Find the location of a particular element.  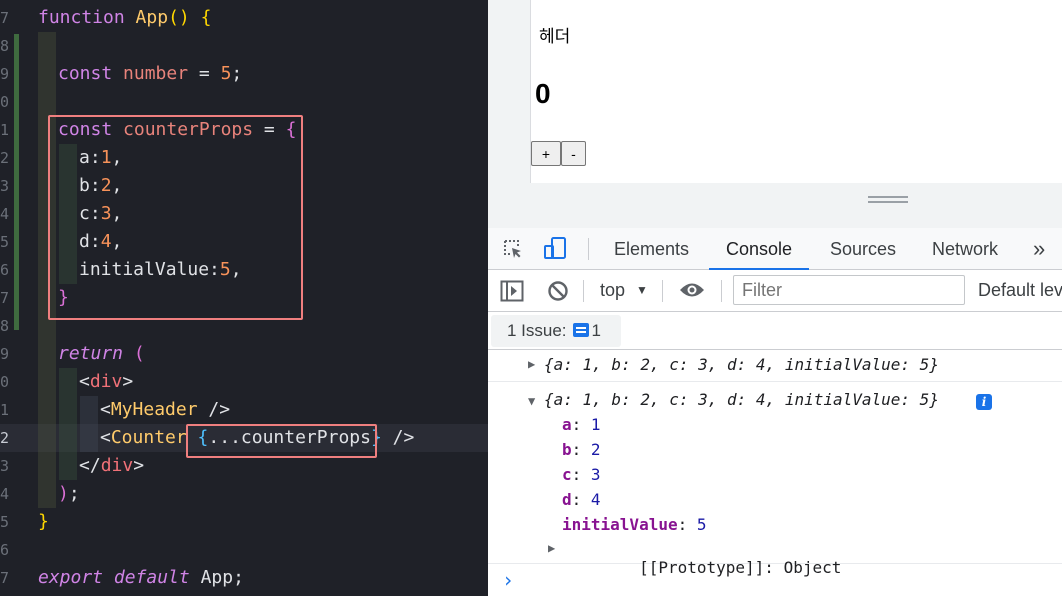

code-token: ; is located at coordinates (237, 73).